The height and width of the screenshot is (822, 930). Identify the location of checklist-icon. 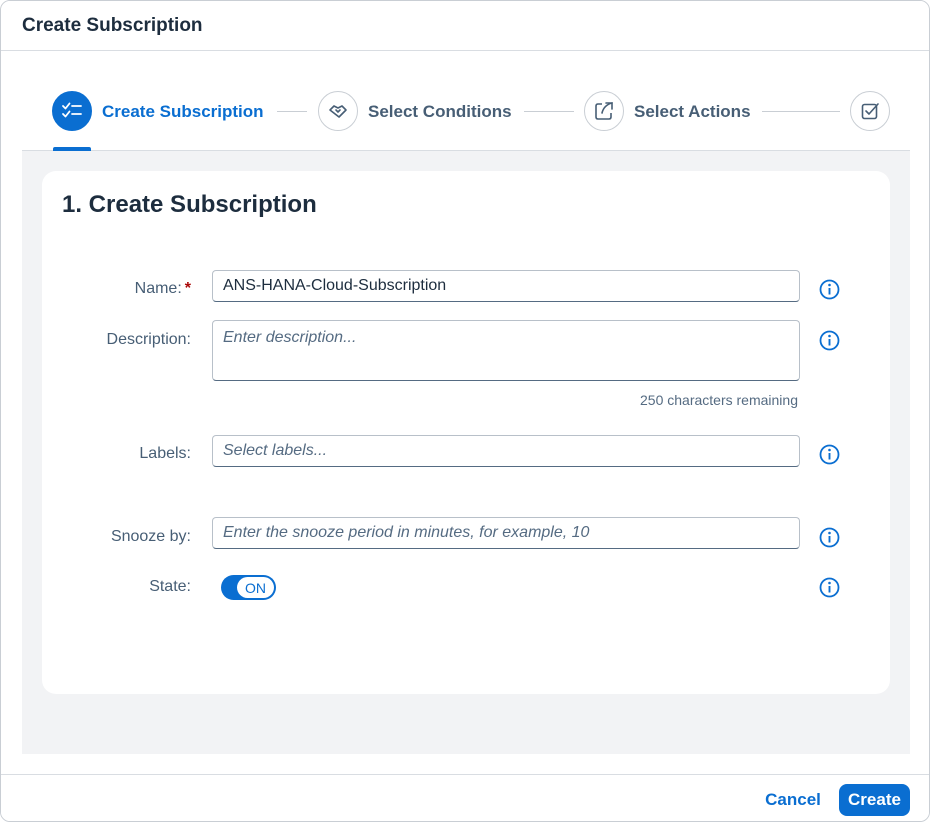
(72, 110).